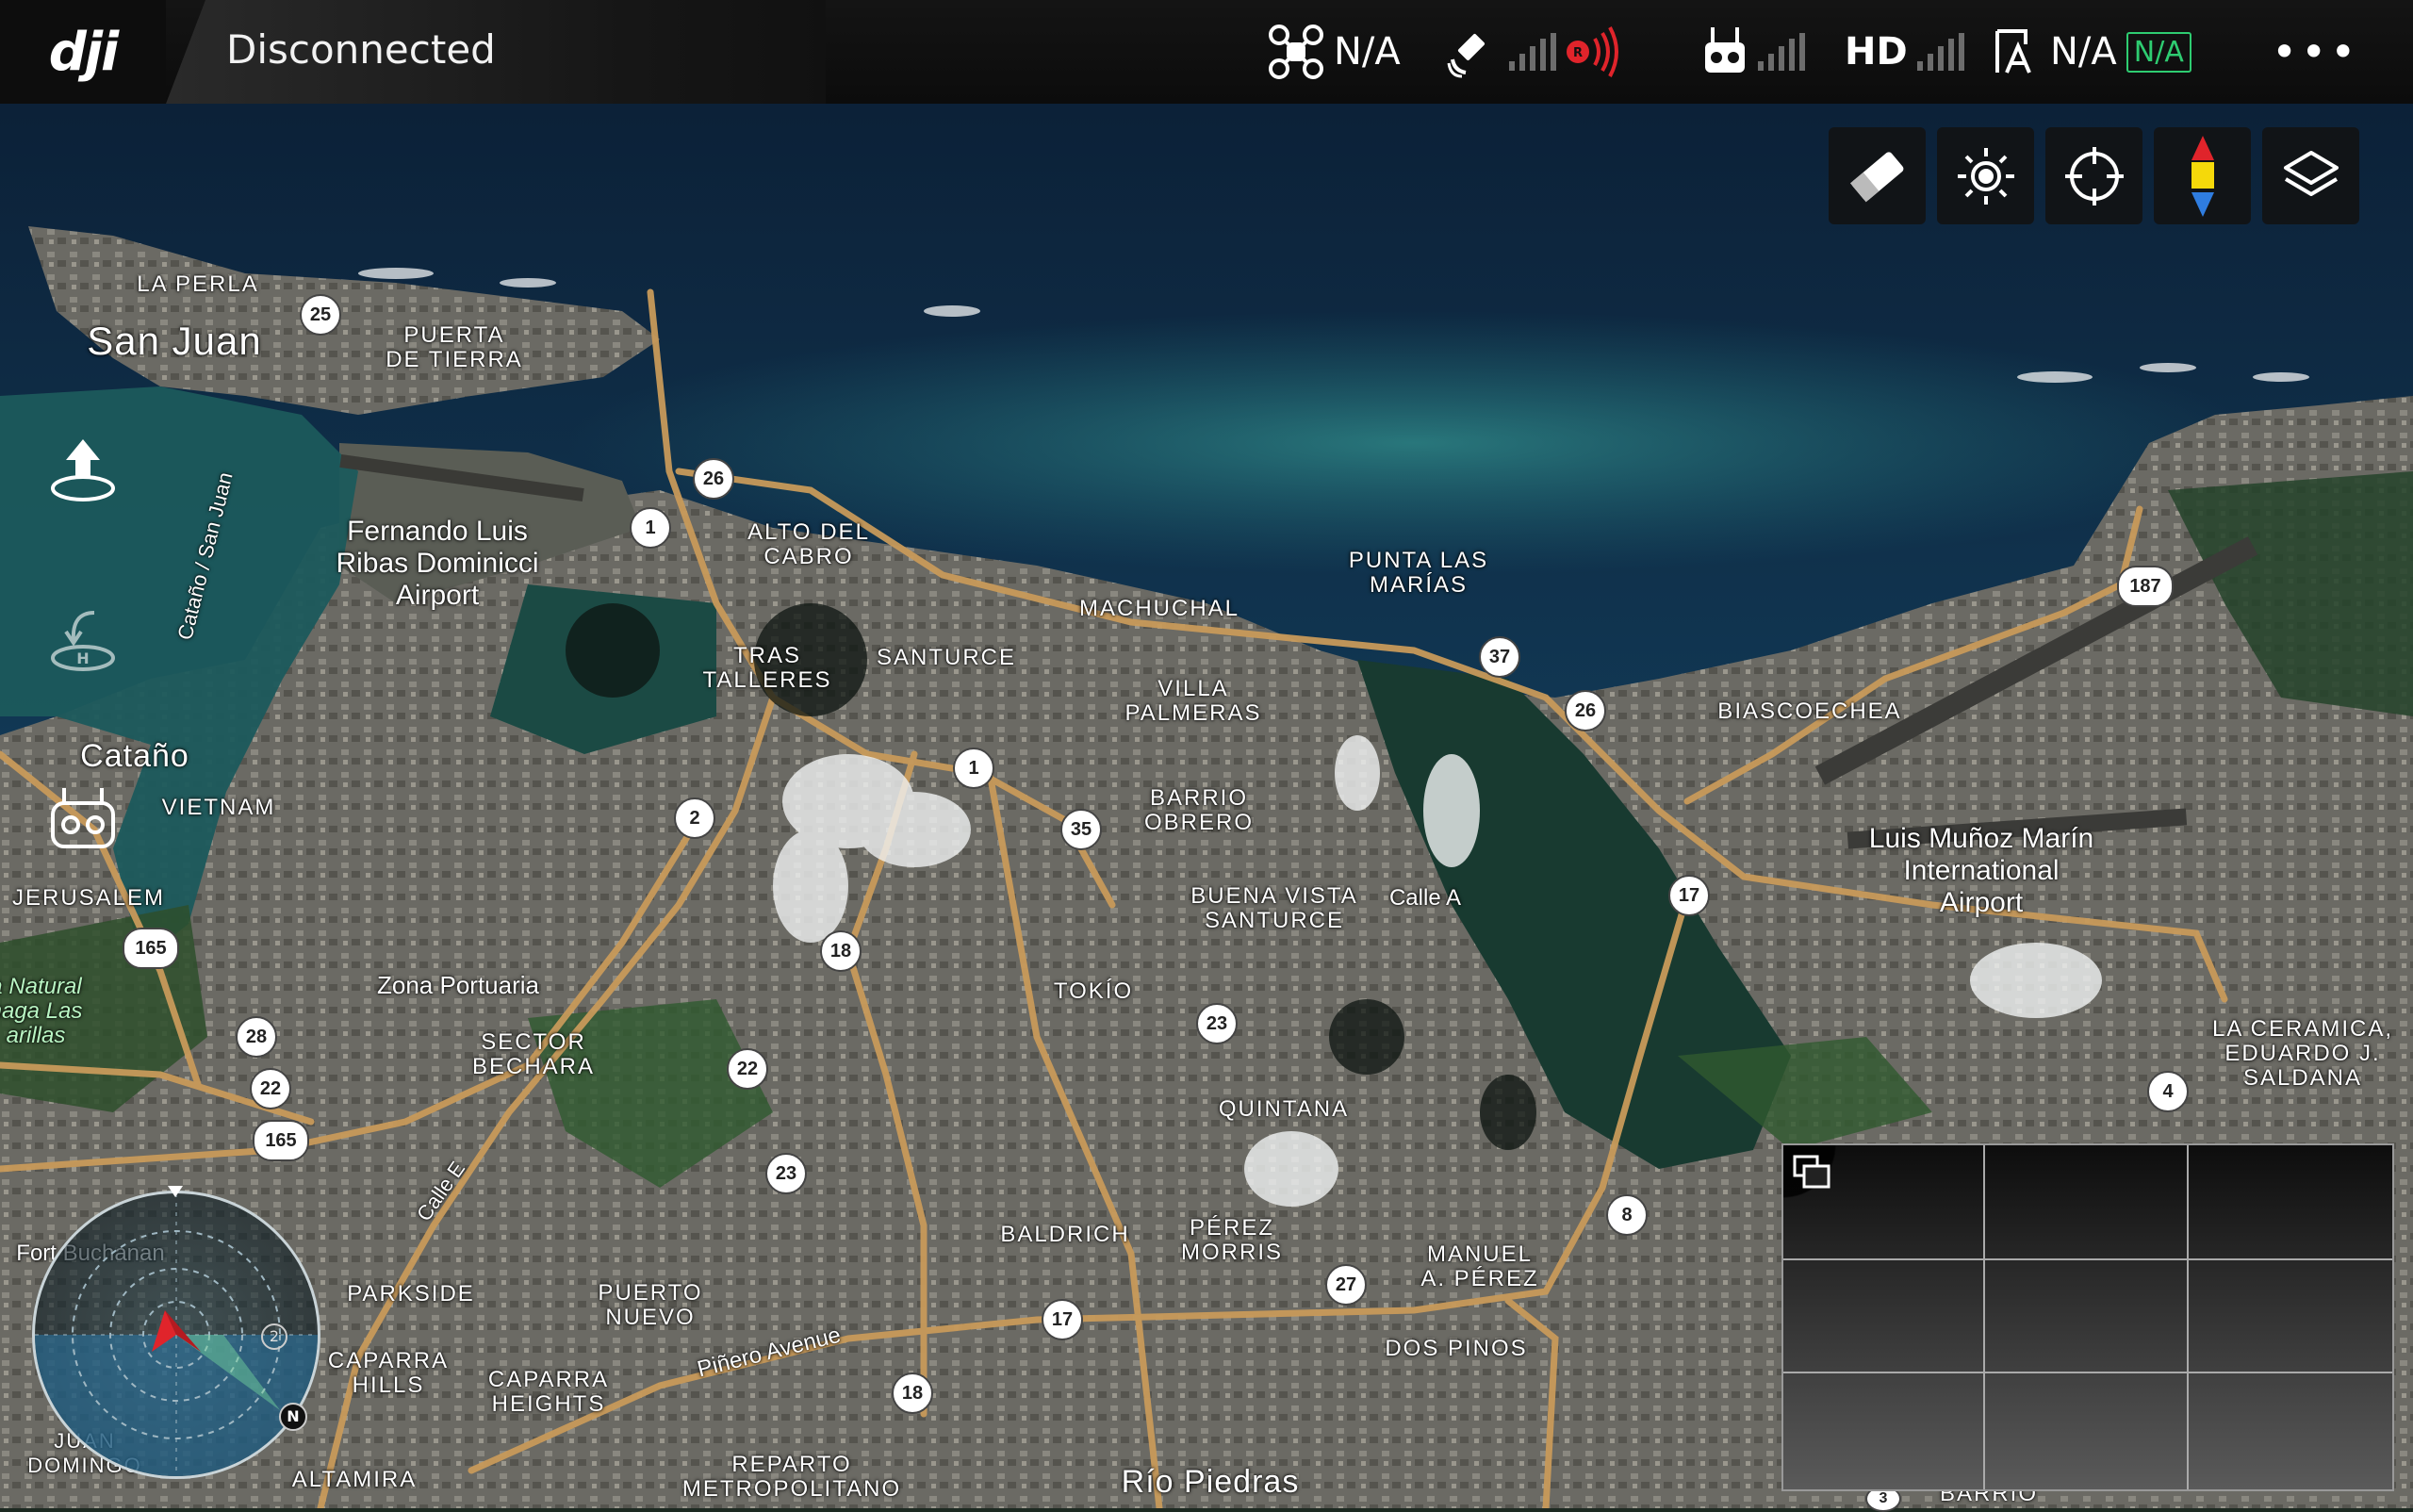 Image resolution: width=2413 pixels, height=1512 pixels. What do you see at coordinates (454, 347) in the screenshot?
I see `place-label: PUERTA DE TIERRA` at bounding box center [454, 347].